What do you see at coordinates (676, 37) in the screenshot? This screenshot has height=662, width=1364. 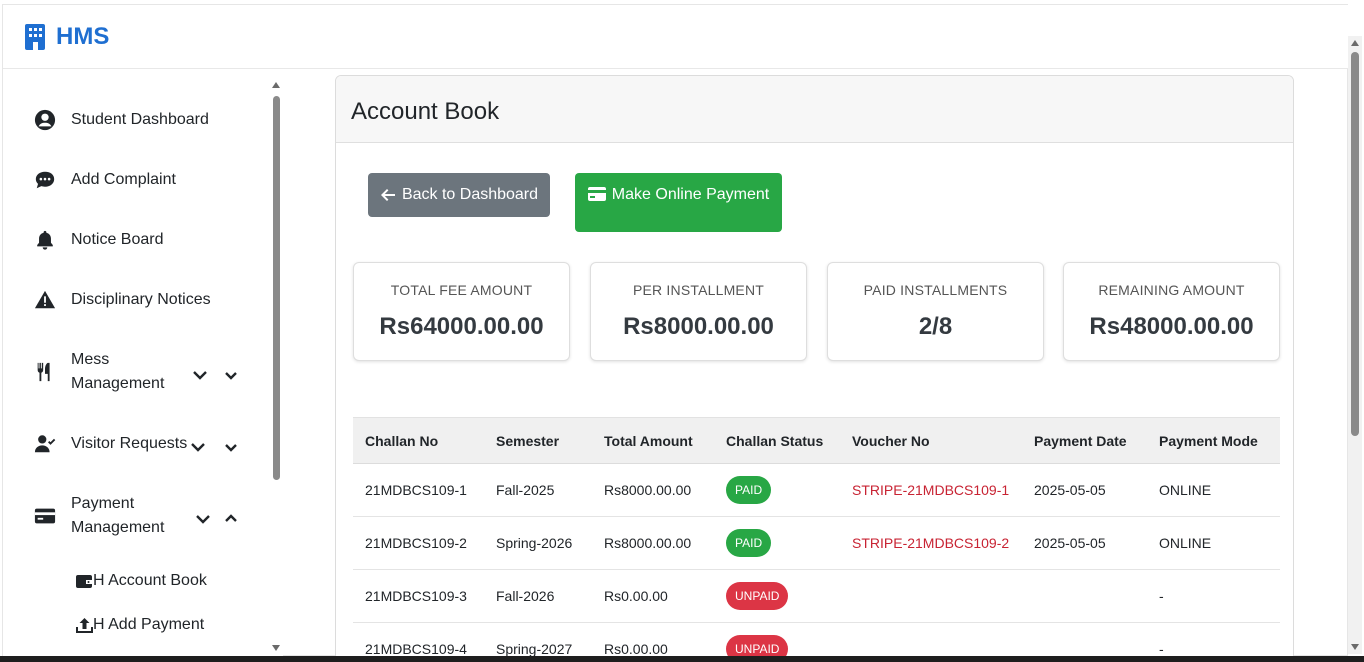 I see `top-navbar: HMS` at bounding box center [676, 37].